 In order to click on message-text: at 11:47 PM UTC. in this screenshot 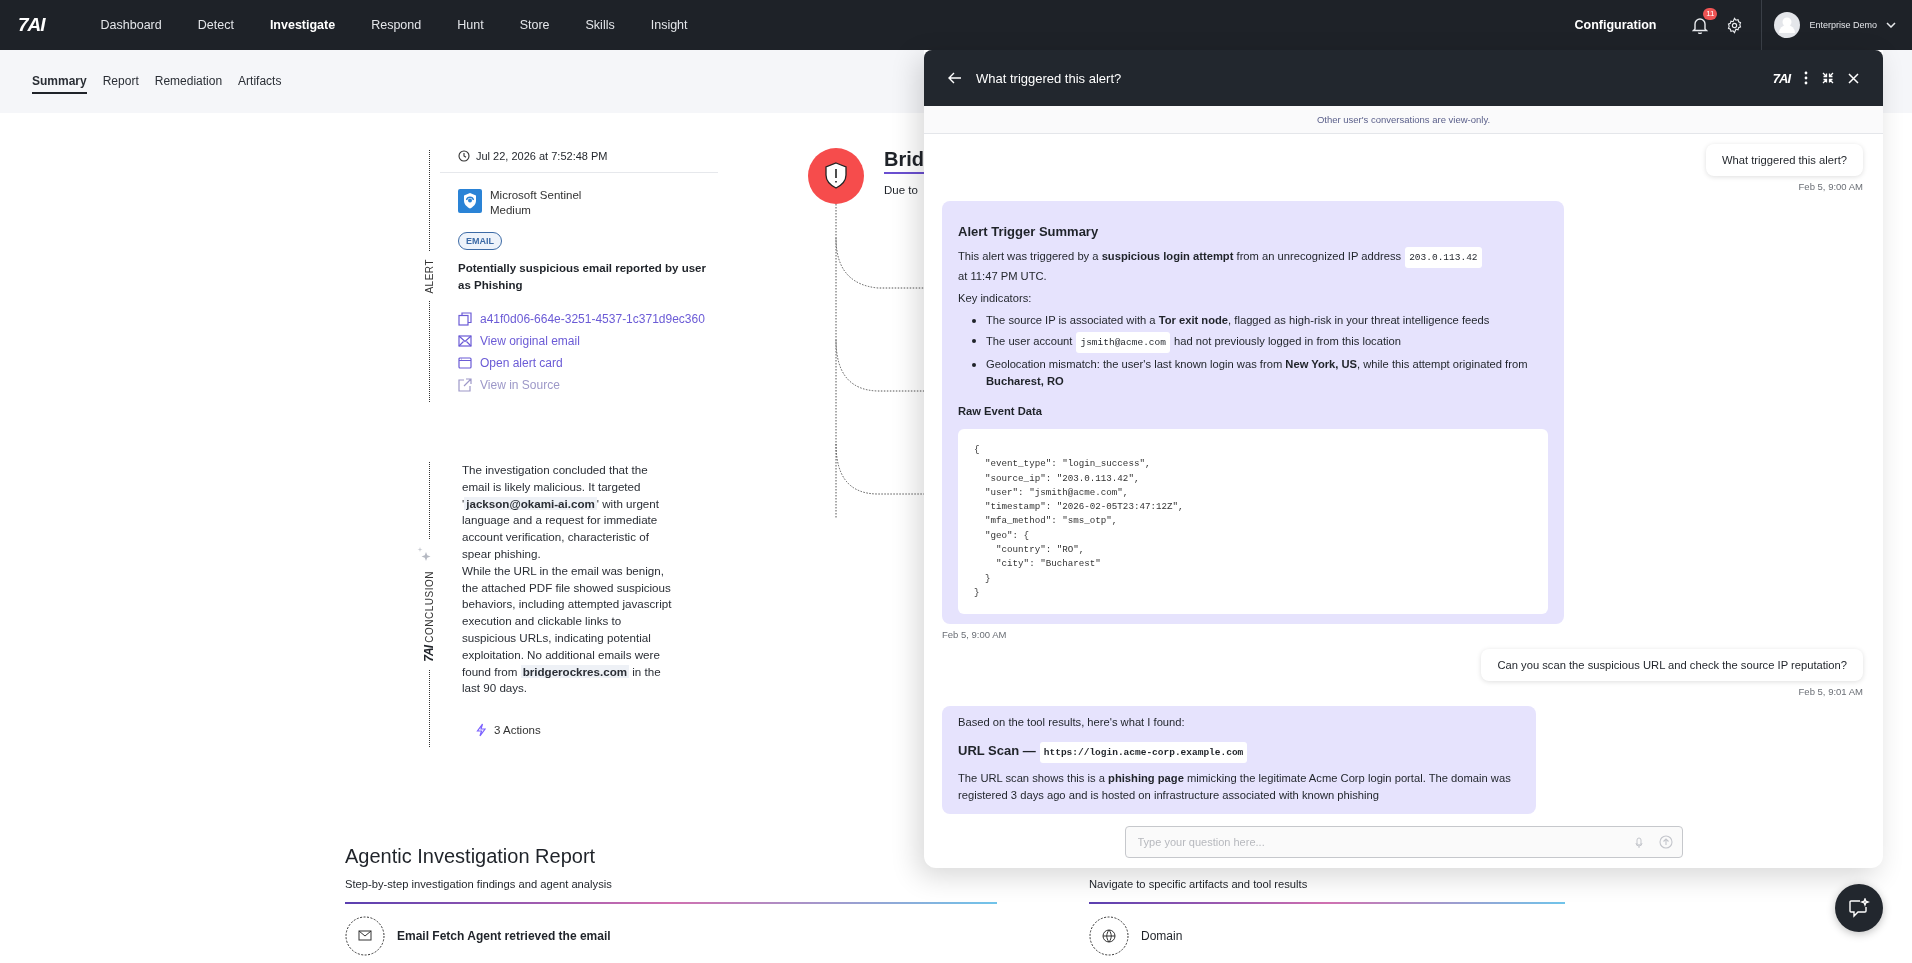, I will do `click(1002, 276)`.